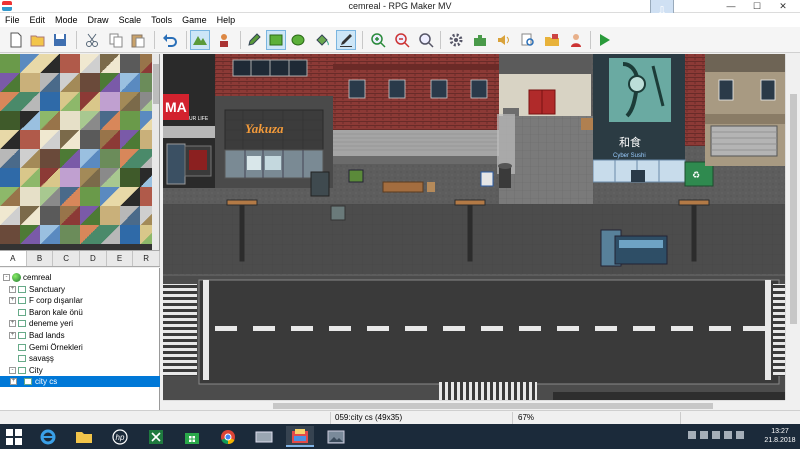  I want to click on tab-d: D, so click(93, 258).